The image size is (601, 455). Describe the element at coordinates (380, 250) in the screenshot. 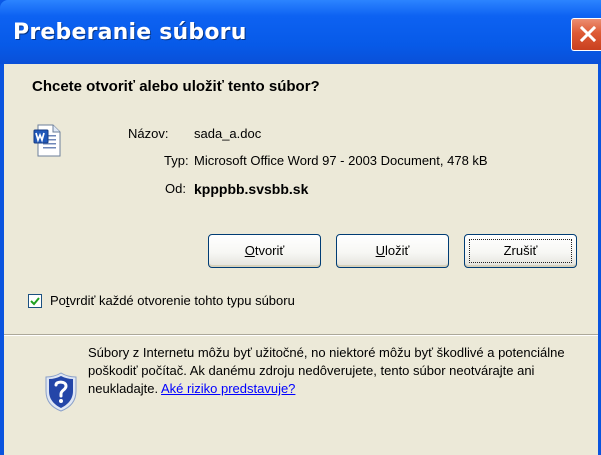

I see `save-button-mnemonic: U` at that location.